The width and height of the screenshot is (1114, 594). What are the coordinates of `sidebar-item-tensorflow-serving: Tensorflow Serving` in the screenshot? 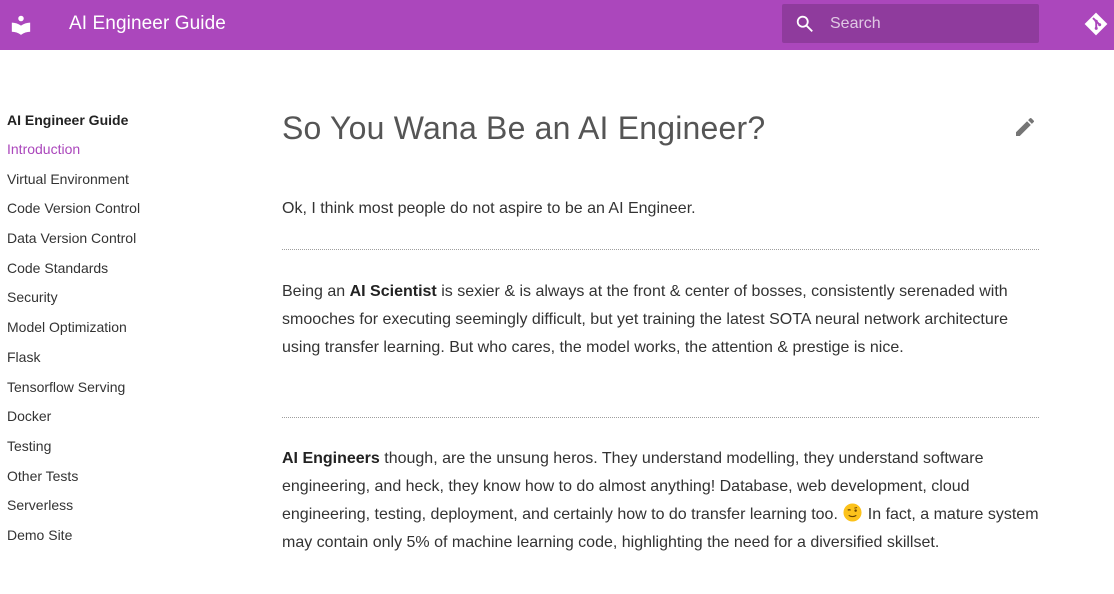 It's located at (127, 392).